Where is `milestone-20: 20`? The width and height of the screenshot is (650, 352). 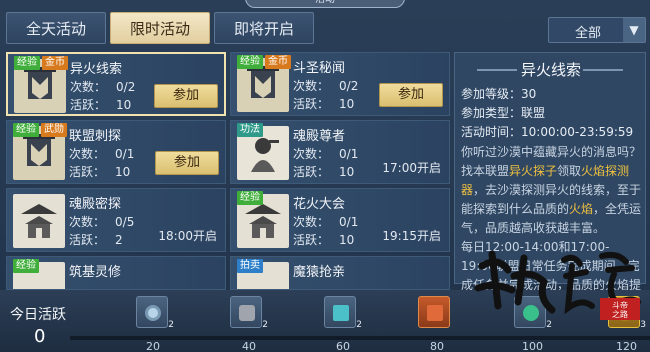
milestone-20: 20 is located at coordinates (153, 346).